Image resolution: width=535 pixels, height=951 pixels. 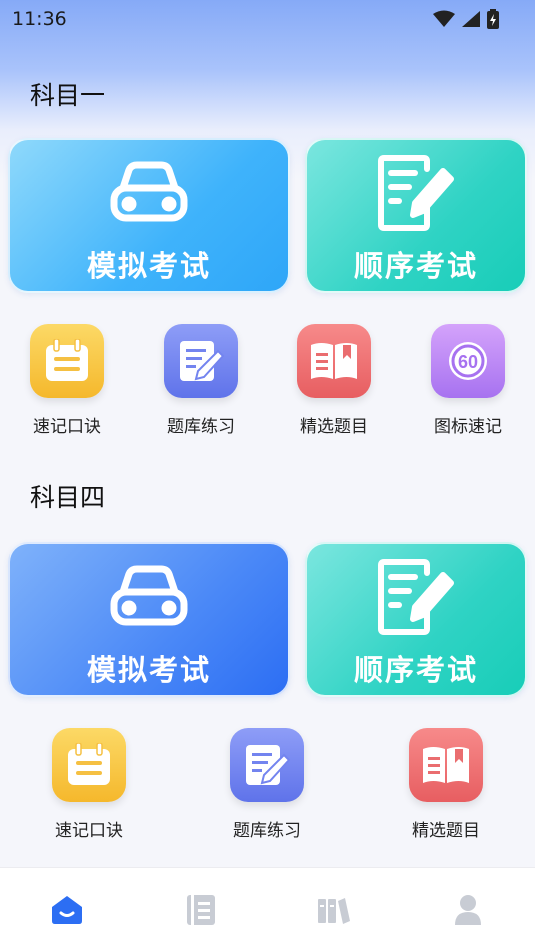 What do you see at coordinates (415, 670) in the screenshot?
I see `subject4-sequential-exam-label: 顺序考试` at bounding box center [415, 670].